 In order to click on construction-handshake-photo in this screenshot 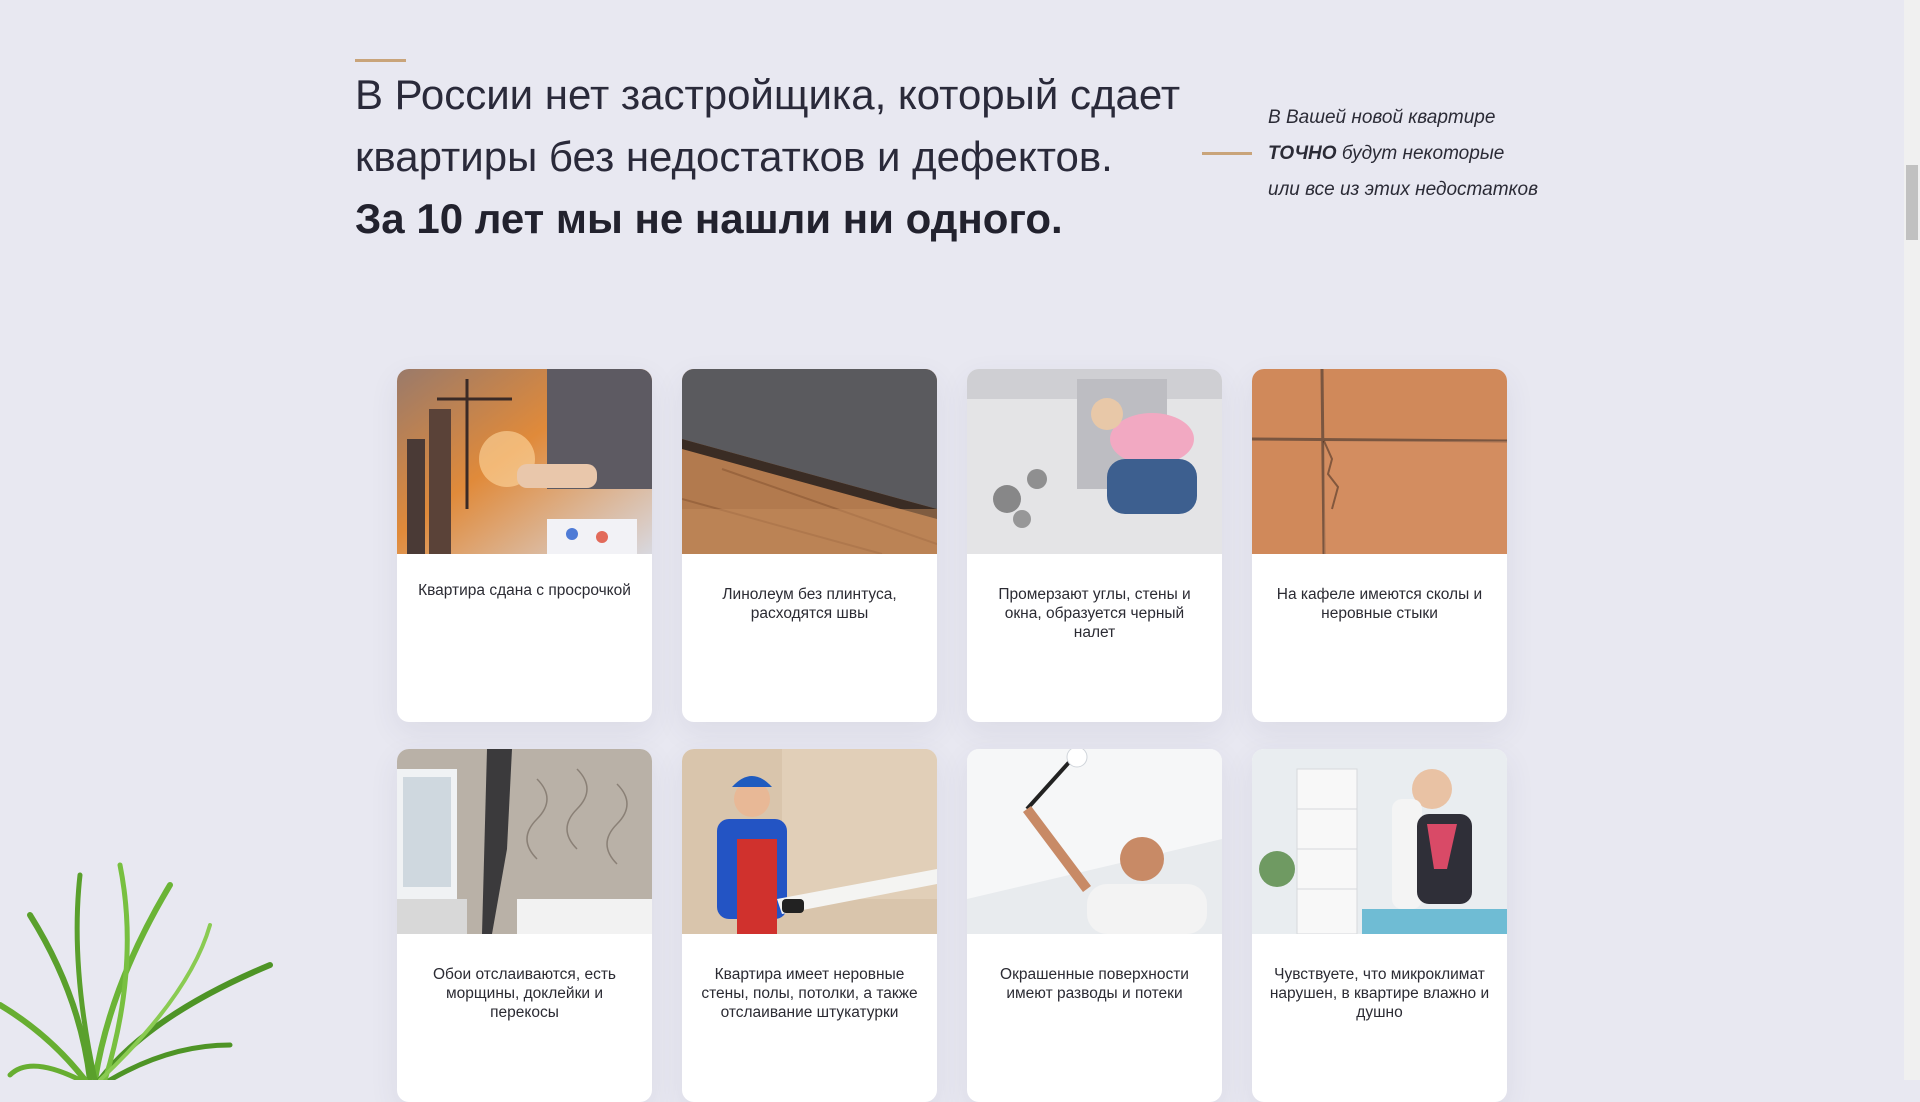, I will do `click(524, 461)`.